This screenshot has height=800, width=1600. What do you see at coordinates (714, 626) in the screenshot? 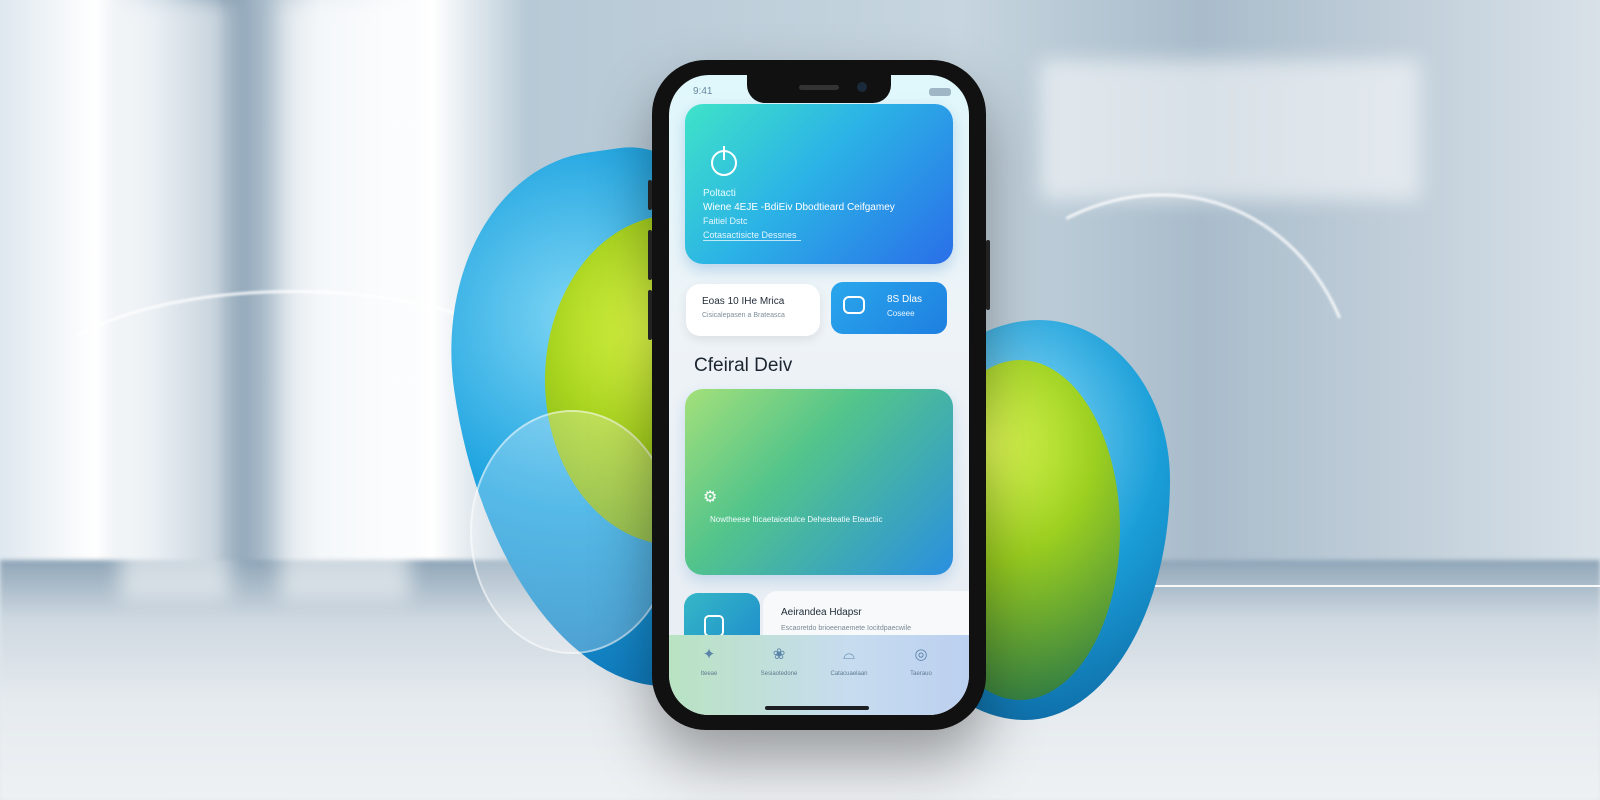
I see `document-icon` at bounding box center [714, 626].